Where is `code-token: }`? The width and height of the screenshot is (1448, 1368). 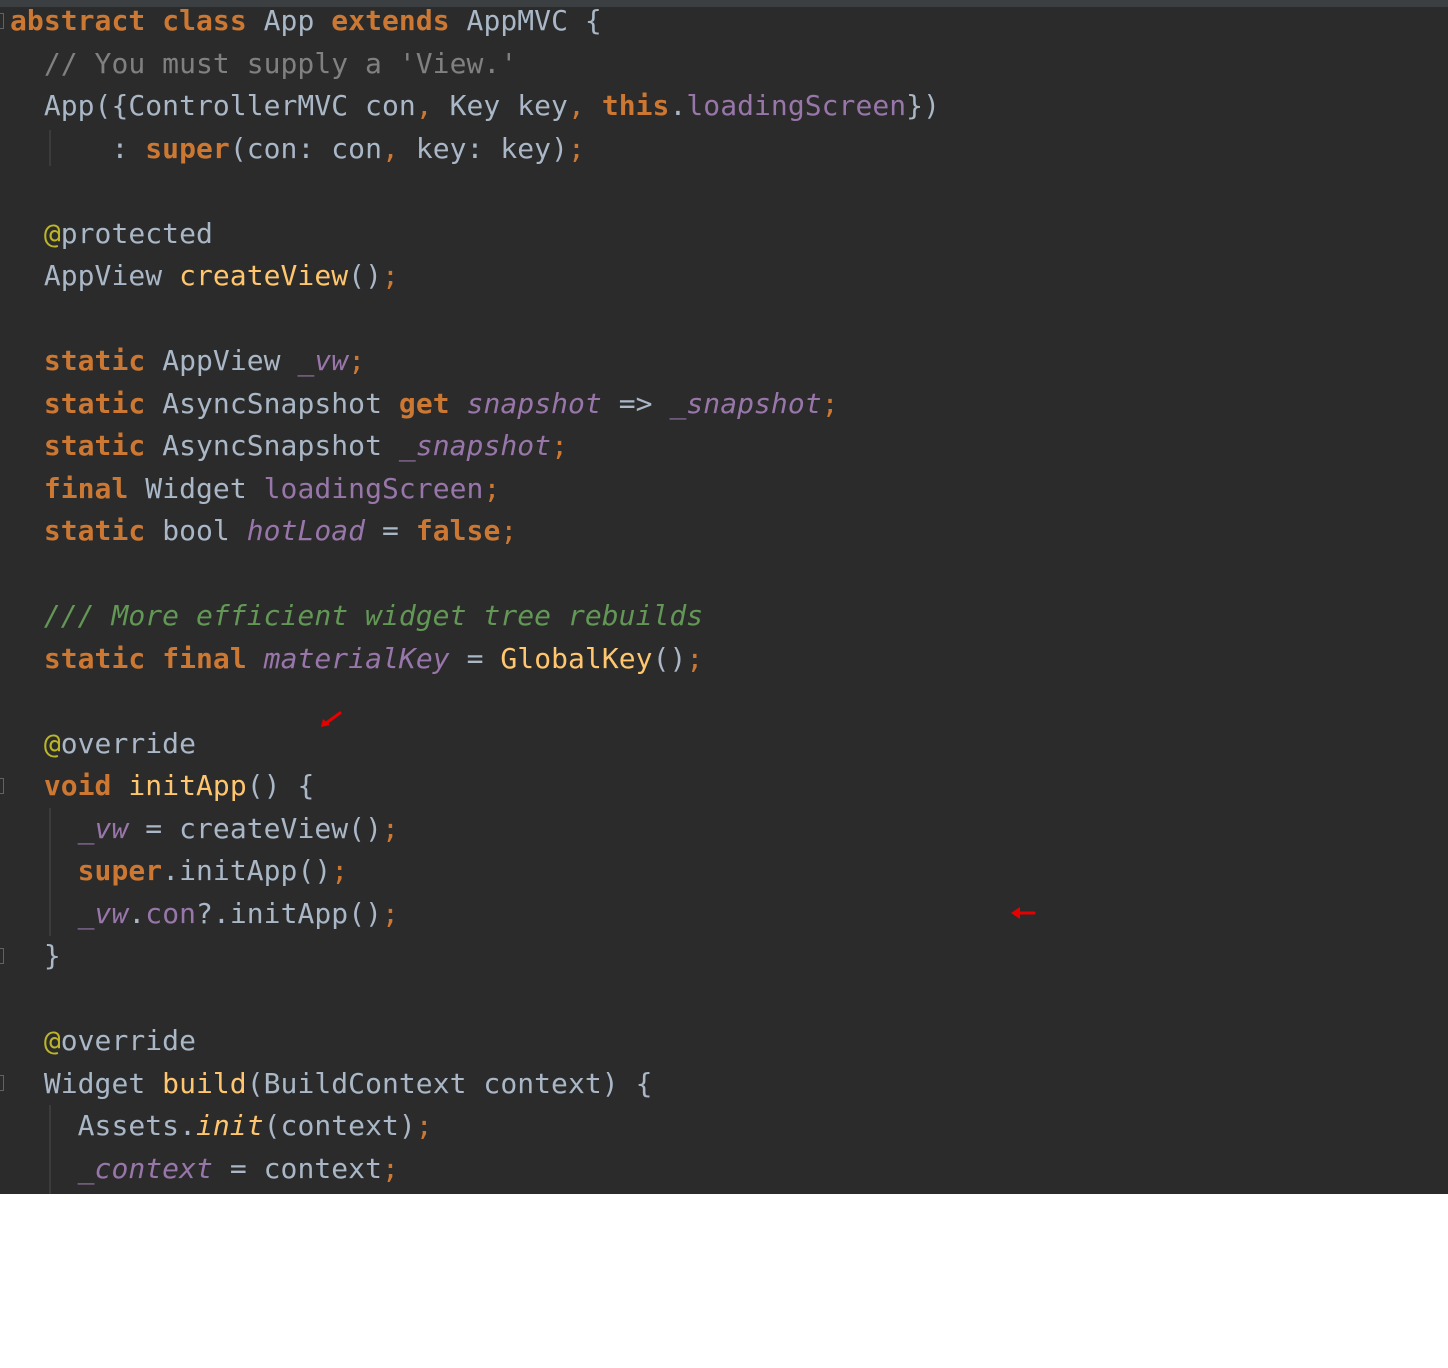 code-token: } is located at coordinates (35, 955).